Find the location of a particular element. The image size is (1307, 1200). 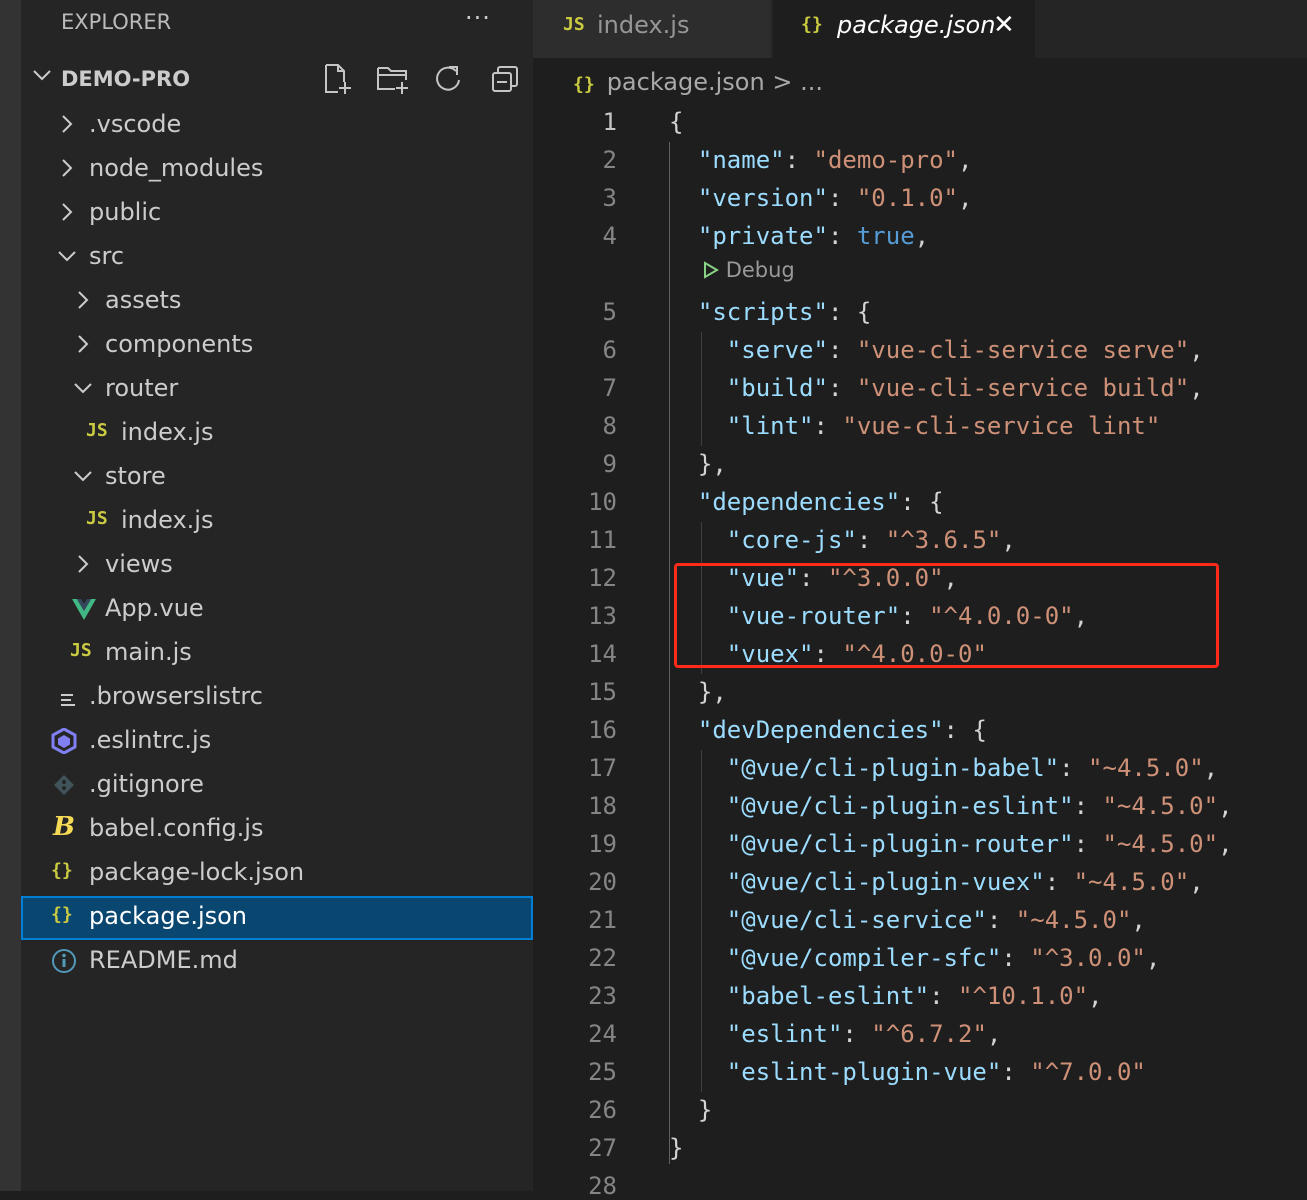

code-line: "core-js": "^3.6.5", is located at coordinates (842, 540).